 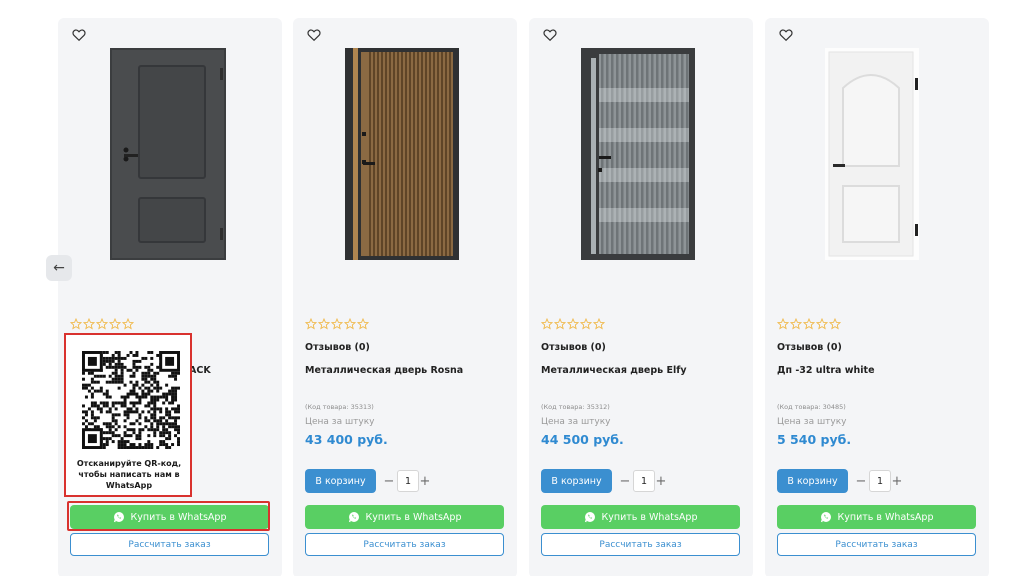 I want to click on product-price: 44 500 руб., so click(x=582, y=439).